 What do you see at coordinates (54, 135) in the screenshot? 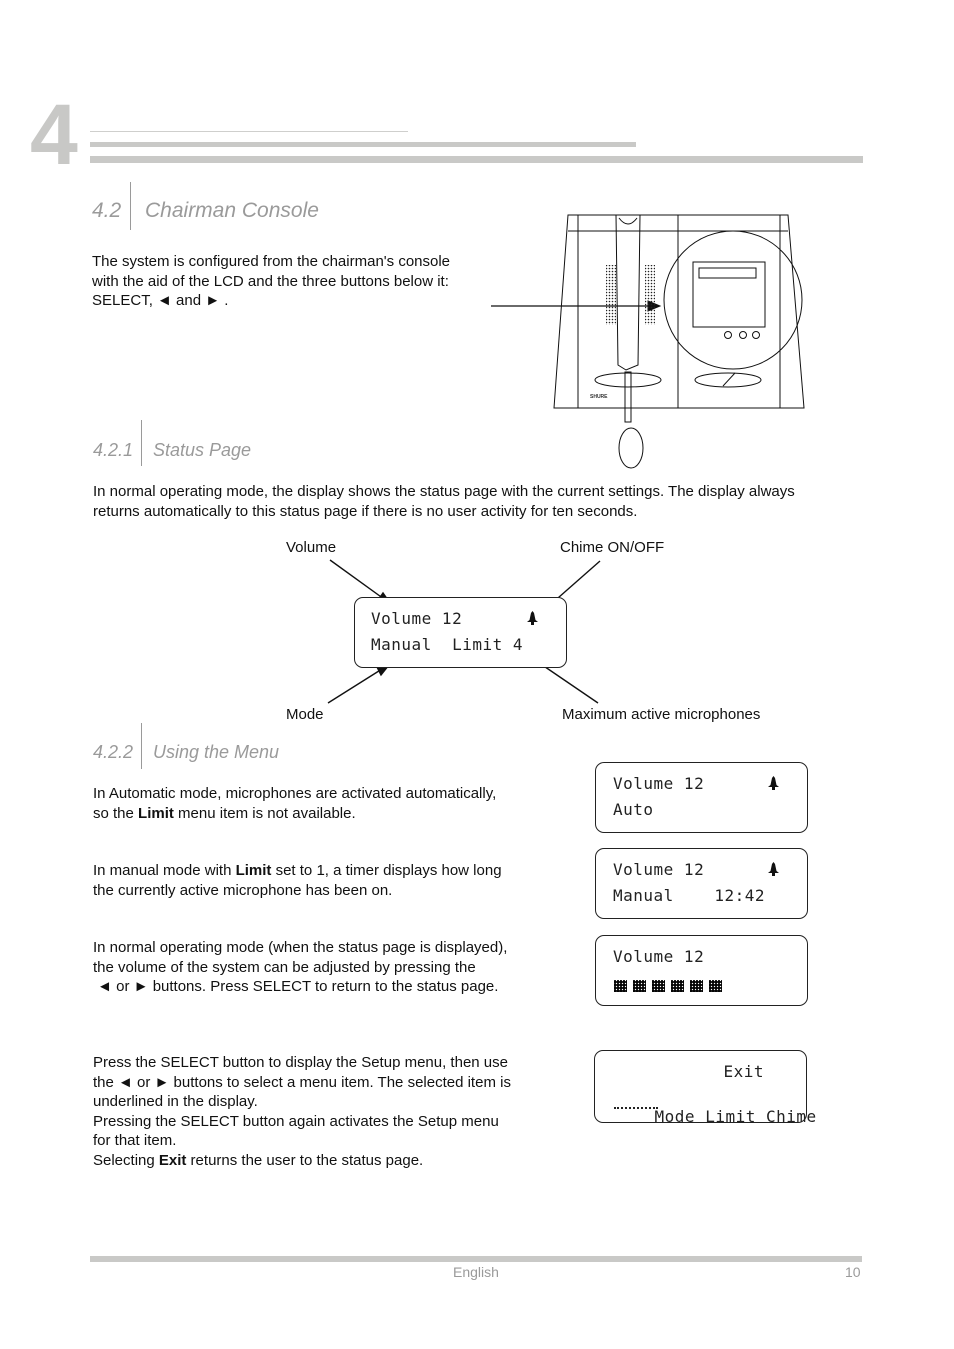
I see `chapter-number: 4` at bounding box center [54, 135].